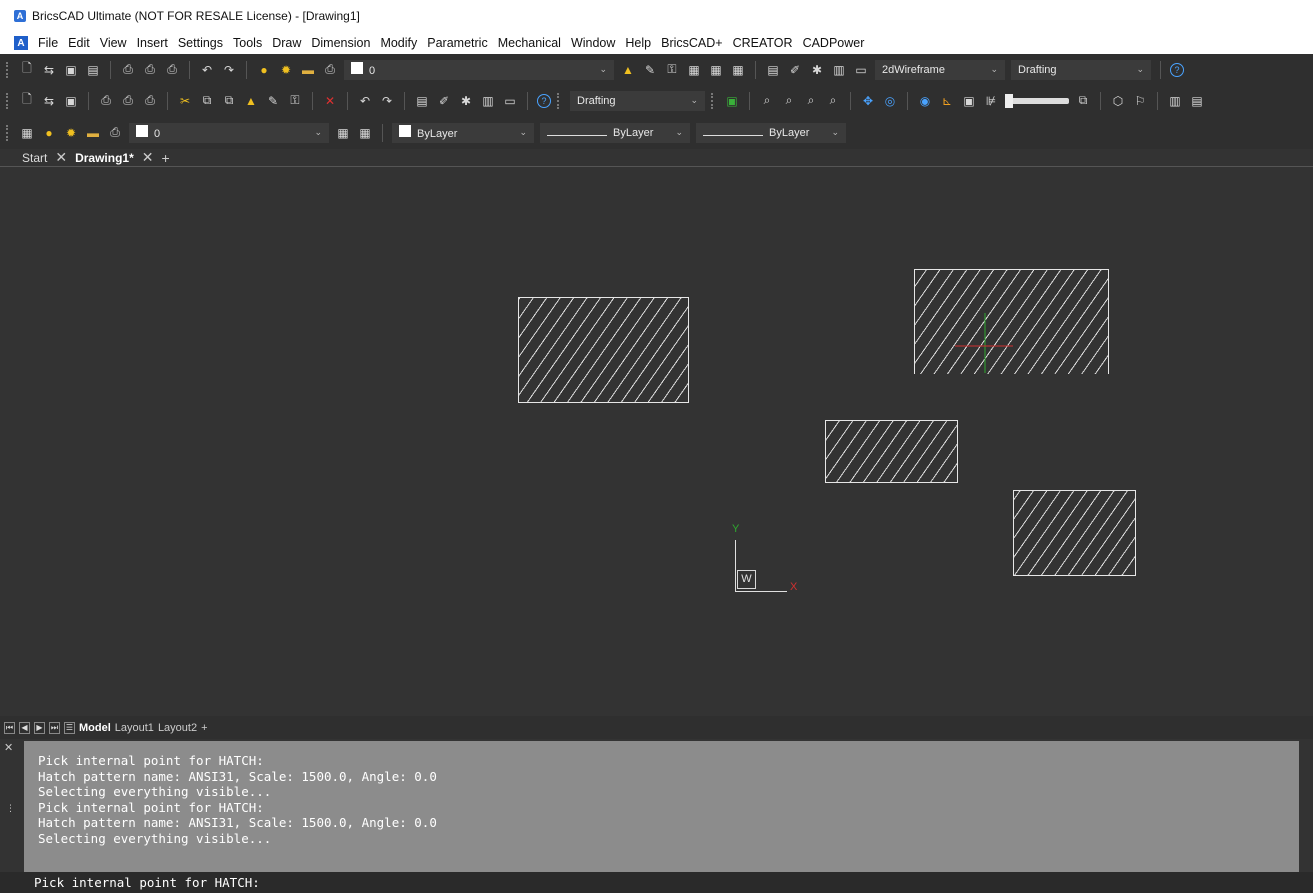 This screenshot has height=893, width=1313. I want to click on tab-layout2: Layout2, so click(177, 728).